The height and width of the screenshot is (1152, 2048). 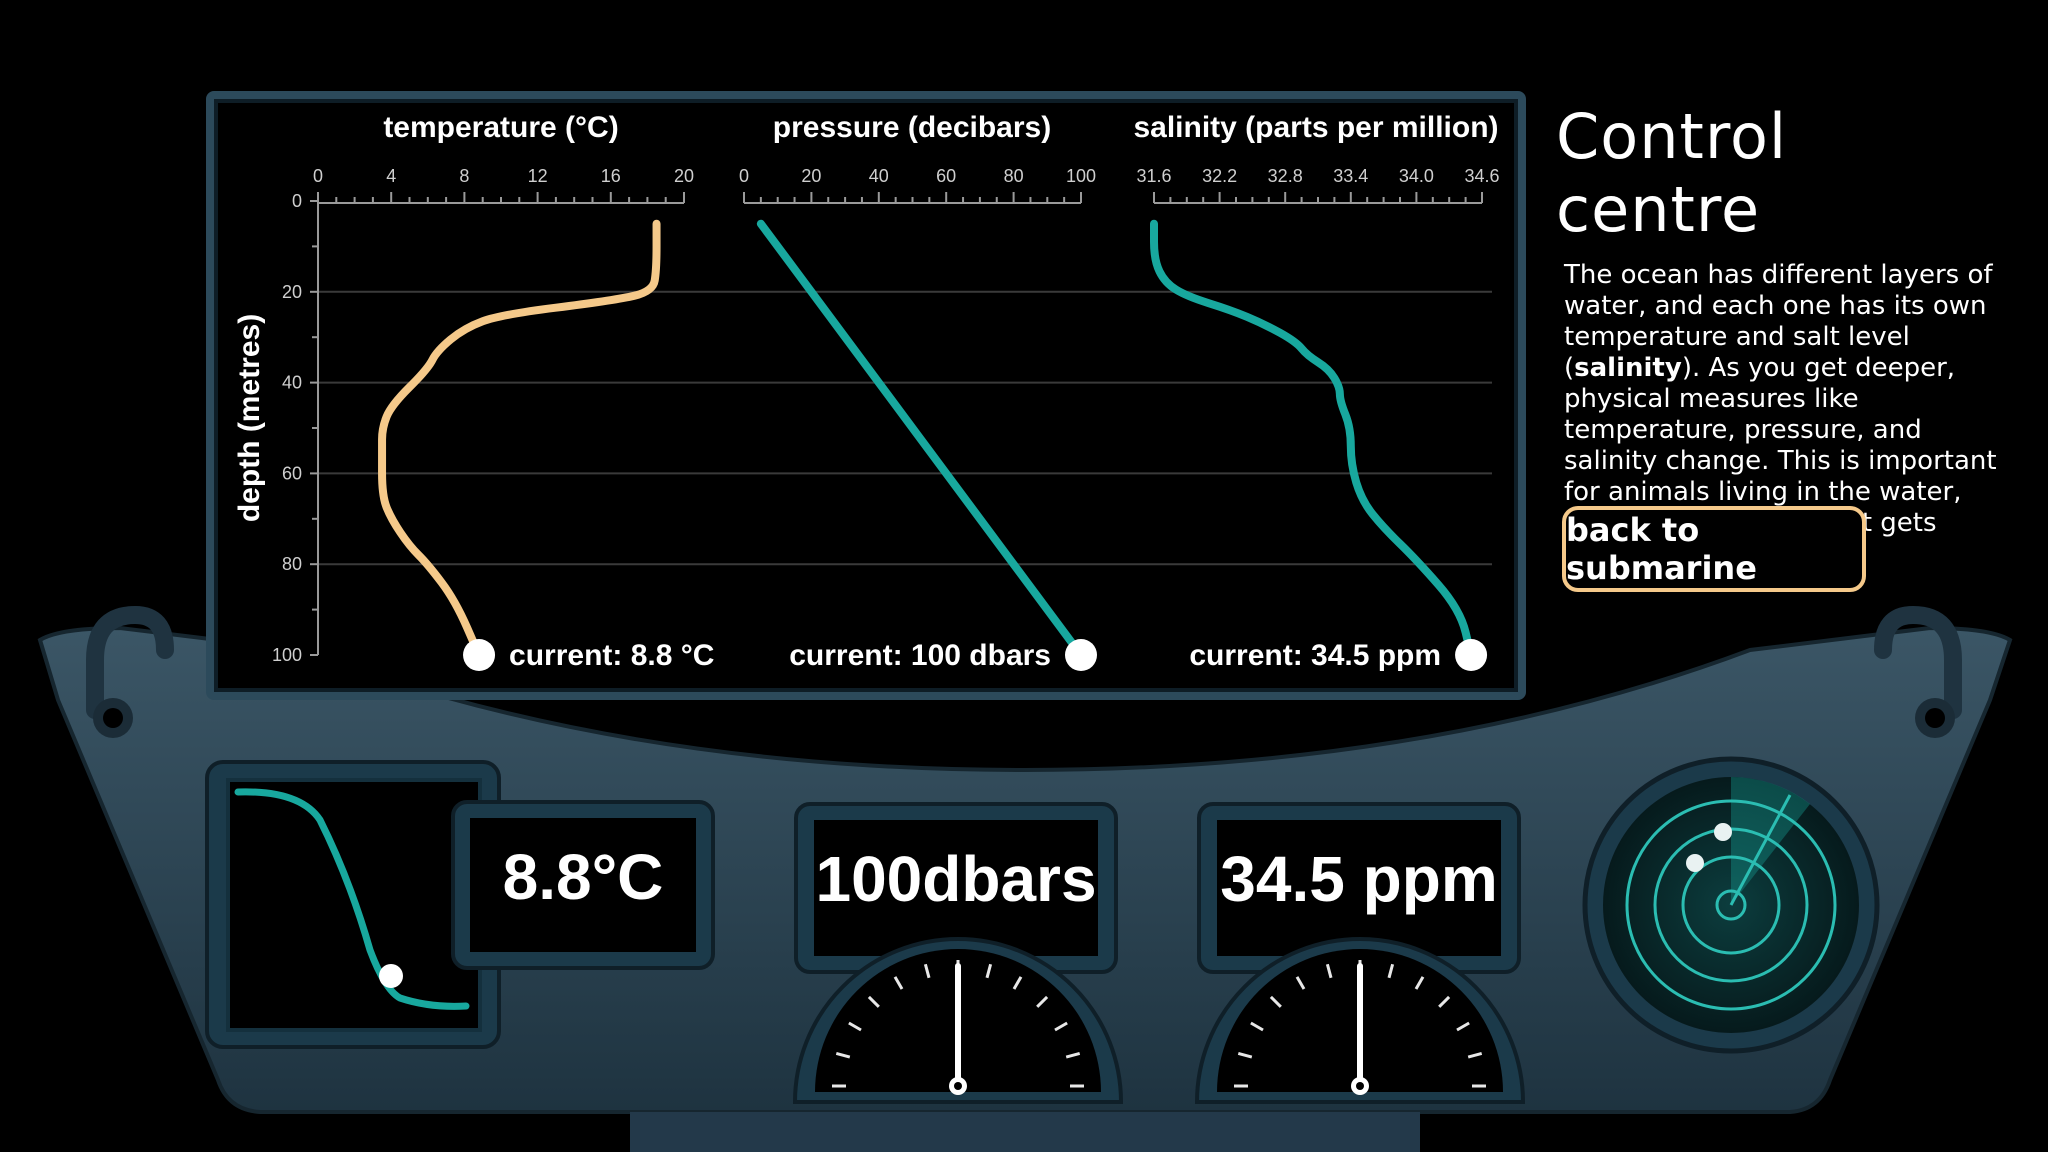 I want to click on x-tick-label: 8, so click(x=464, y=176).